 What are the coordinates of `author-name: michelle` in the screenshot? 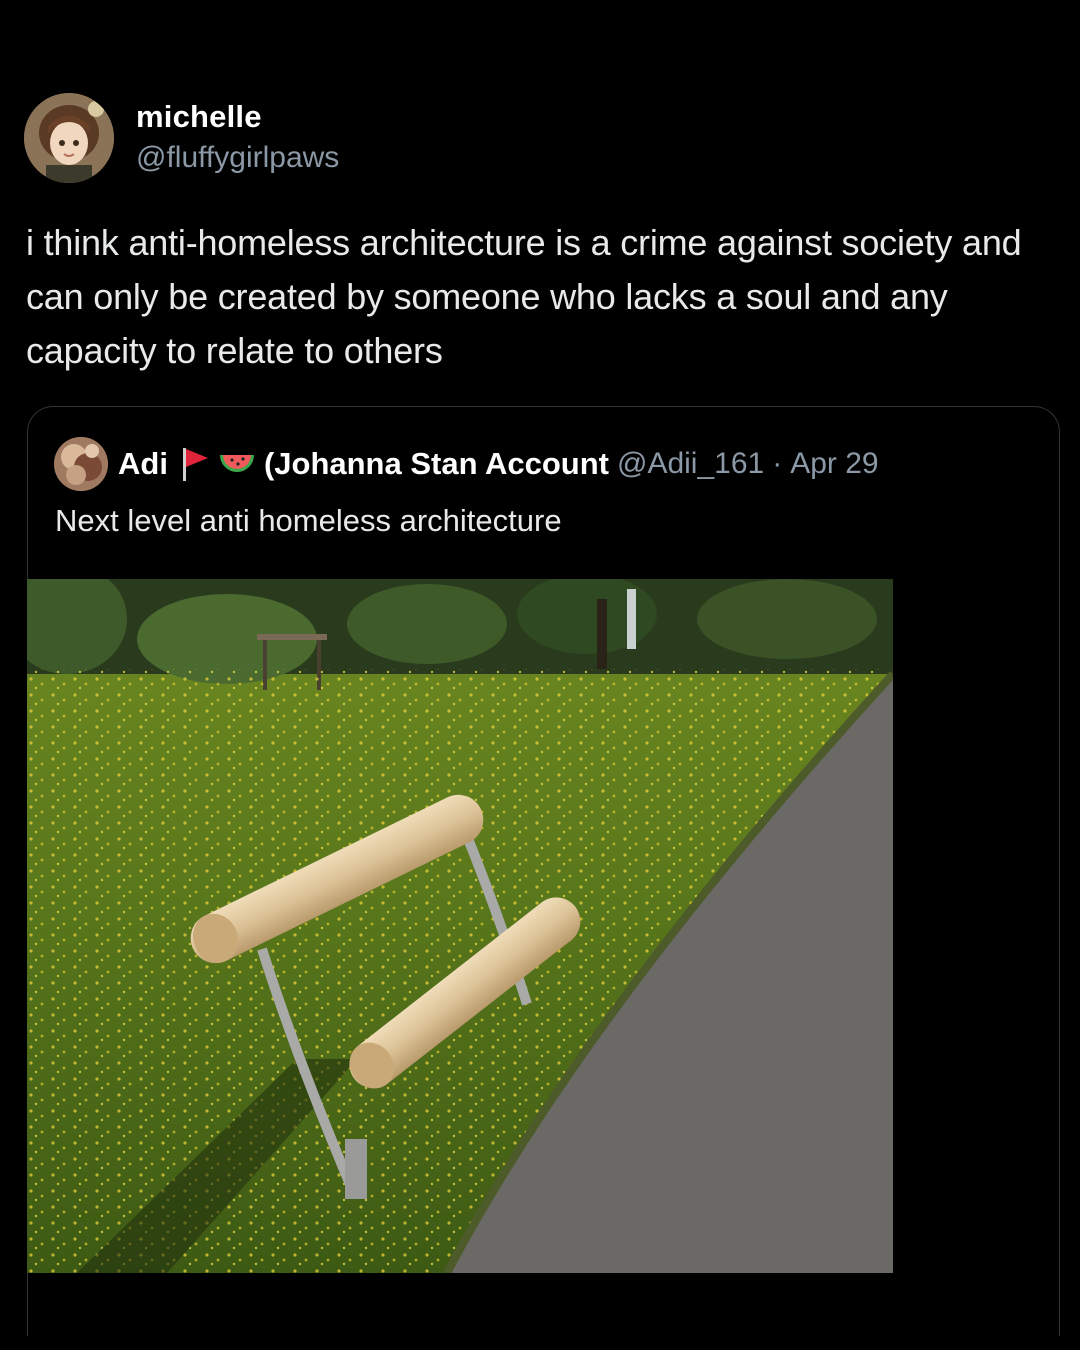 It's located at (237, 117).